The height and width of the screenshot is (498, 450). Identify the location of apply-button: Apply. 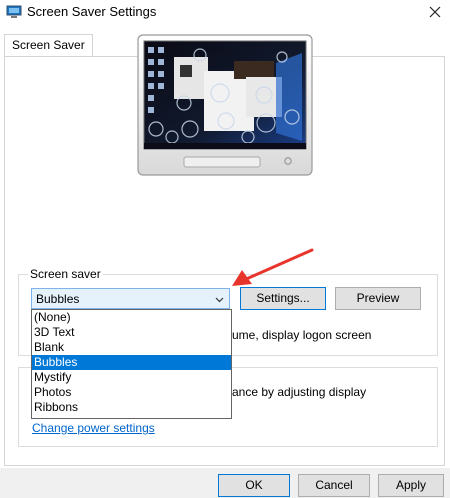
(411, 485).